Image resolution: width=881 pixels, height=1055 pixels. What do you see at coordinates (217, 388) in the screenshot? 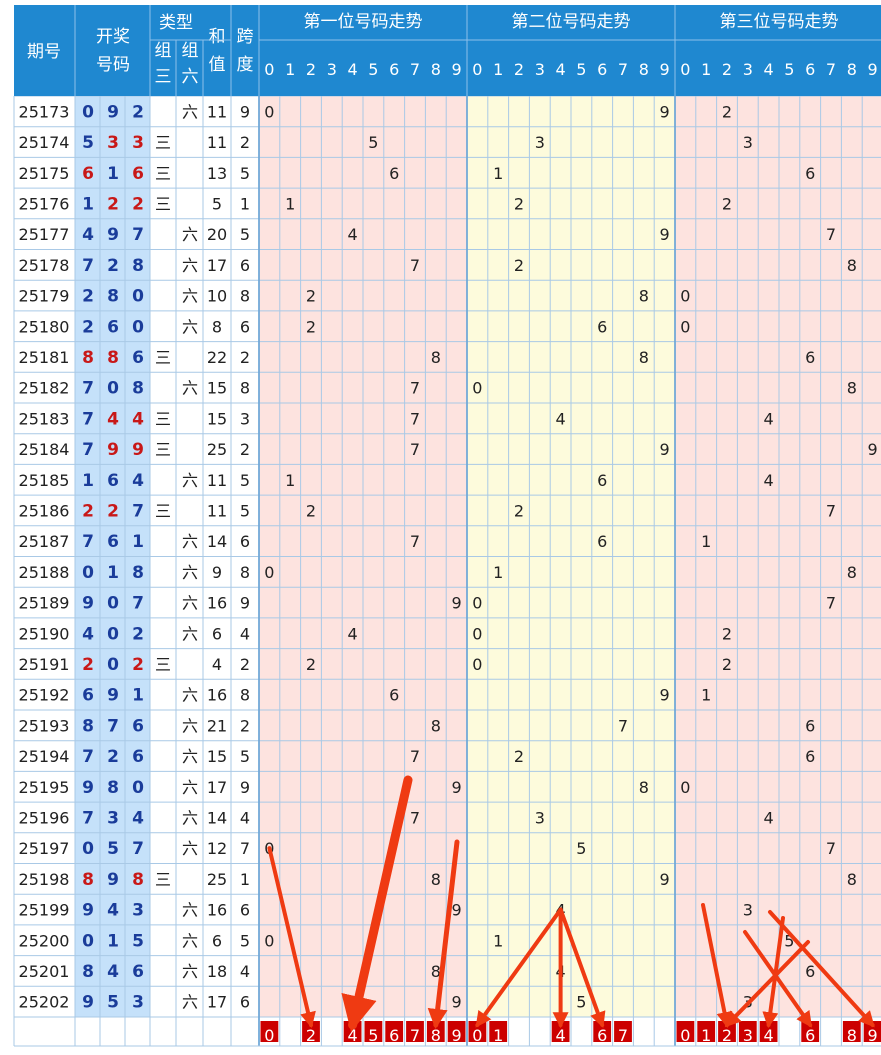
I see `sum-cell: 15` at bounding box center [217, 388].